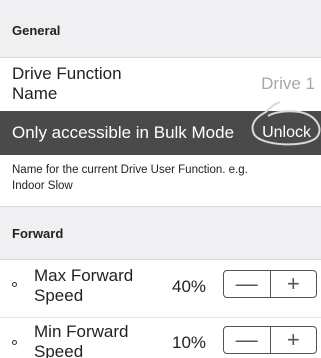 This screenshot has height=358, width=321. What do you see at coordinates (288, 84) in the screenshot?
I see `drive-function-name-value: Drive 1` at bounding box center [288, 84].